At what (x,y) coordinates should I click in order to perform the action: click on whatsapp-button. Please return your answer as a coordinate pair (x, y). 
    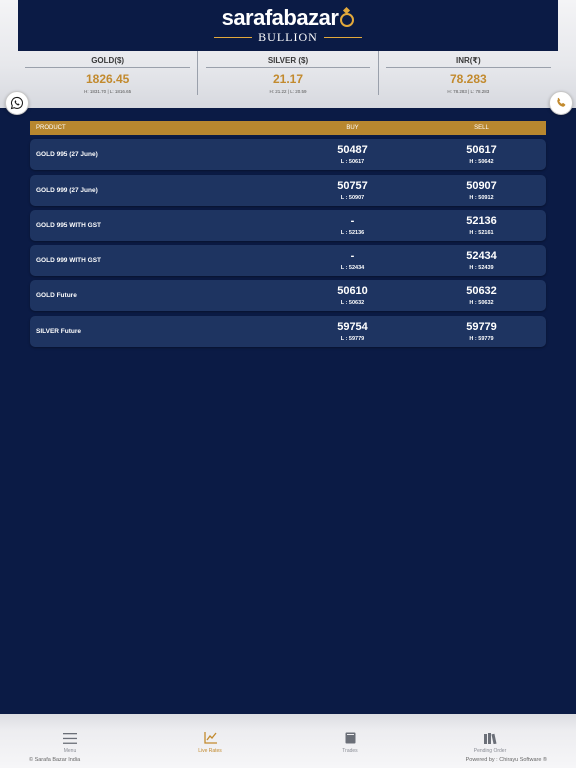
    Looking at the image, I should click on (17, 103).